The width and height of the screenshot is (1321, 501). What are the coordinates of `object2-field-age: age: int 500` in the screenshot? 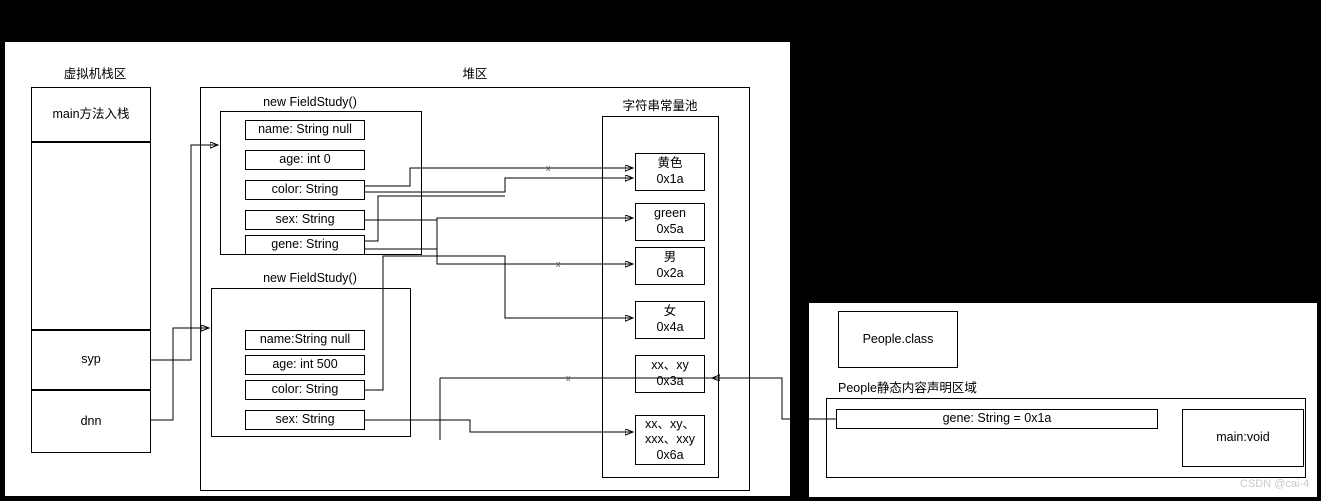 It's located at (305, 365).